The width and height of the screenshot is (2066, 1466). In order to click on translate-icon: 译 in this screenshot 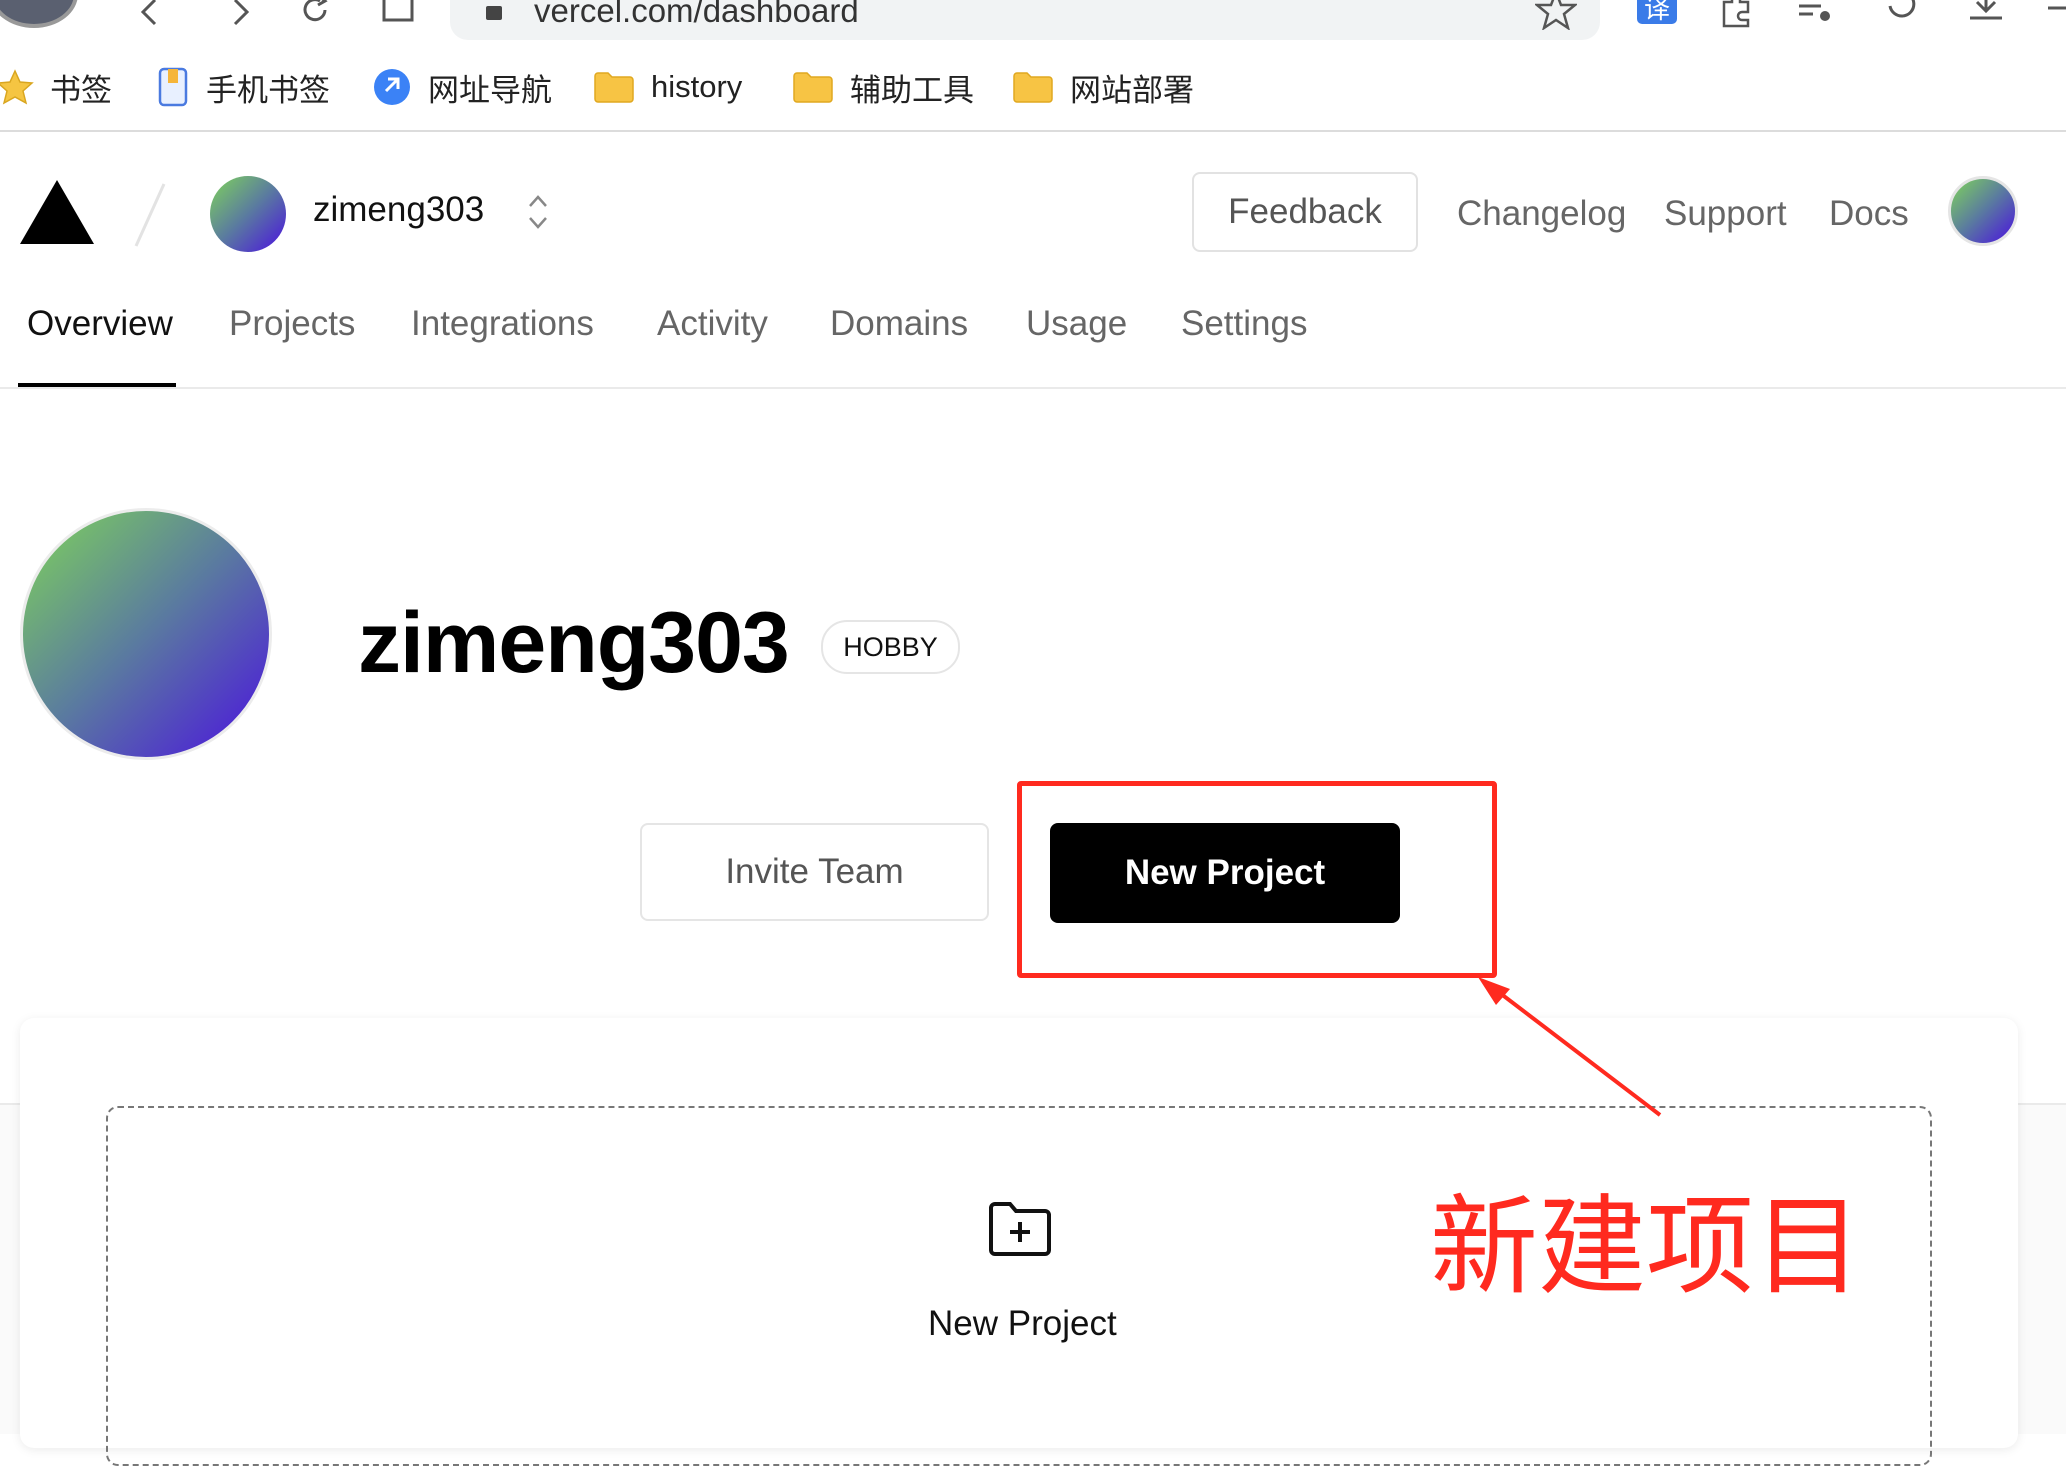, I will do `click(1656, 12)`.